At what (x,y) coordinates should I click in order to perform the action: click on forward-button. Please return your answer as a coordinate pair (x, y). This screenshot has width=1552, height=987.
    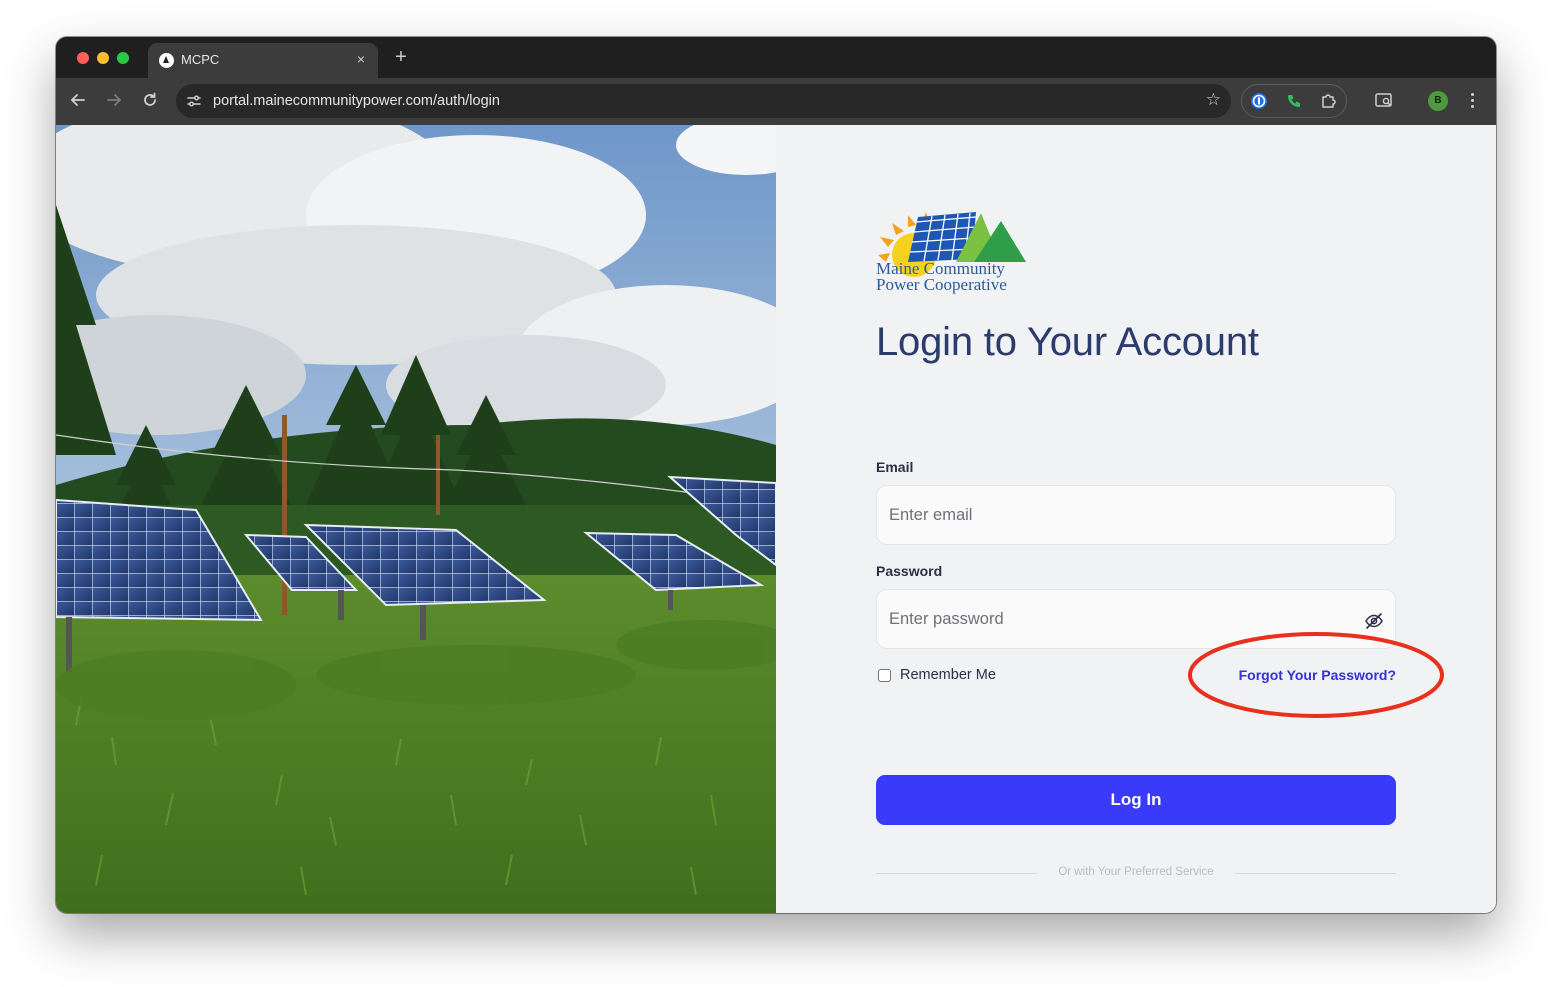
    Looking at the image, I should click on (114, 101).